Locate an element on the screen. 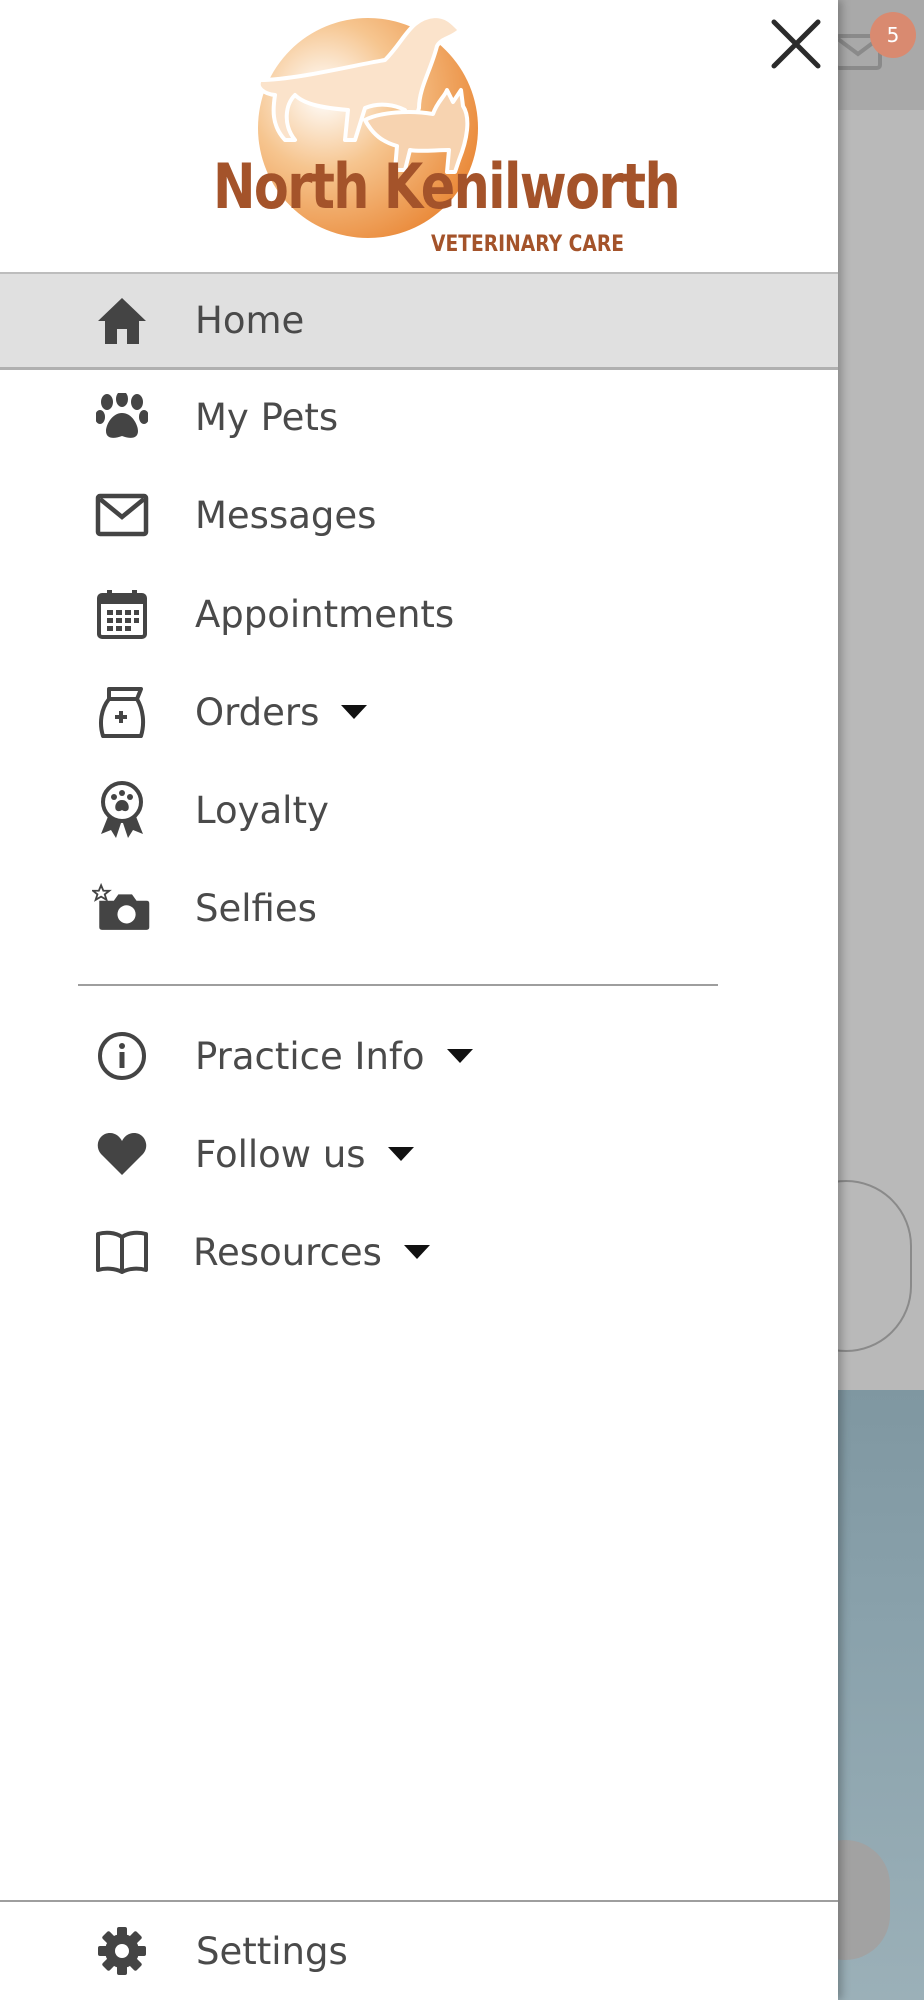 This screenshot has width=924, height=2000. menu-item-my-pets: My Pets is located at coordinates (419, 417).